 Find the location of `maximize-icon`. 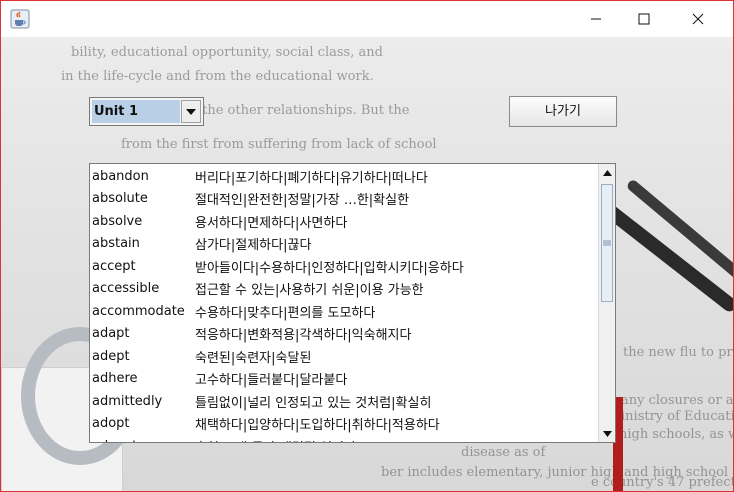

maximize-icon is located at coordinates (644, 19).